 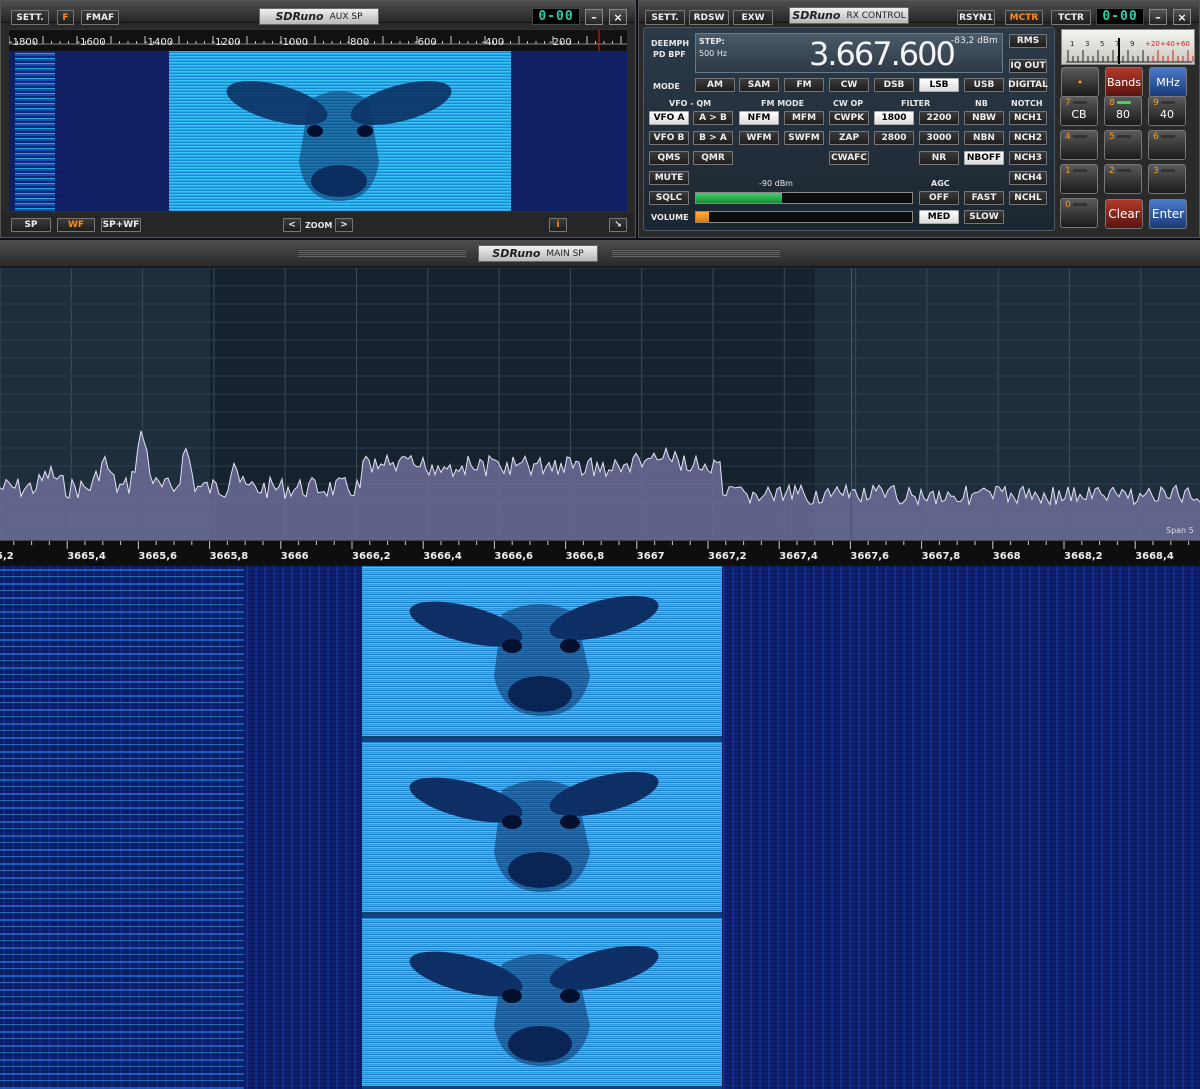 What do you see at coordinates (76, 225) in the screenshot?
I see `aux-wf-button: WF` at bounding box center [76, 225].